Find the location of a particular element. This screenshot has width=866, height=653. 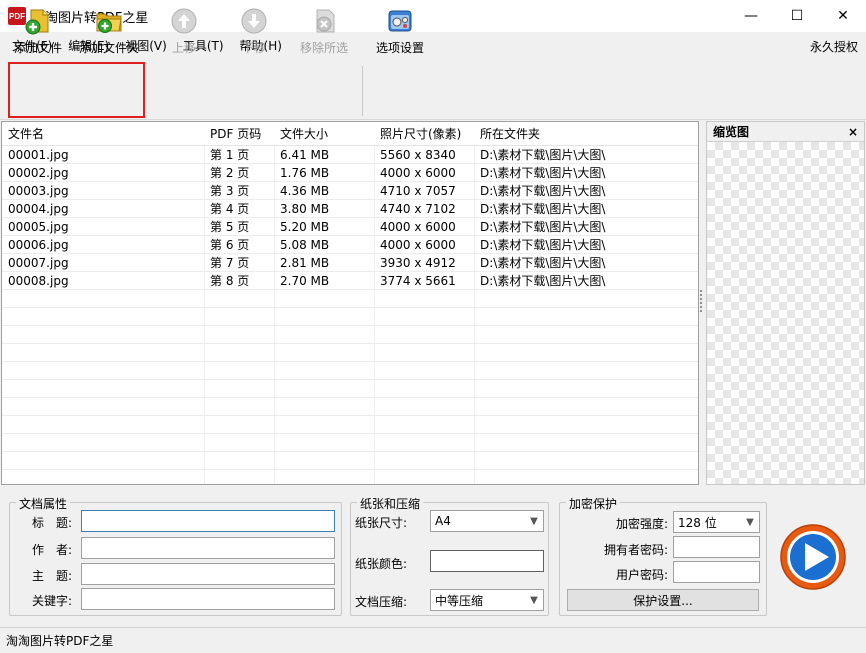

table-cell: 第 5 页 is located at coordinates (230, 227).